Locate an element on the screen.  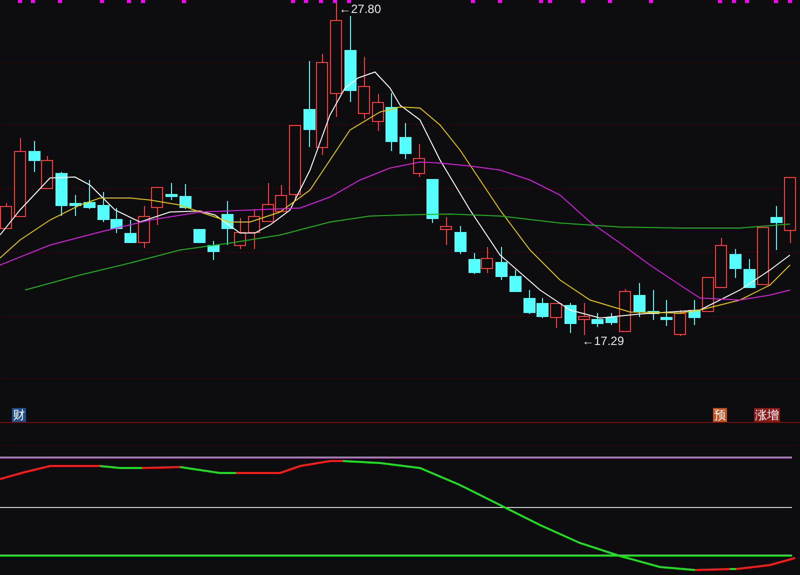
price-label: ←27.80 is located at coordinates (360, 9).